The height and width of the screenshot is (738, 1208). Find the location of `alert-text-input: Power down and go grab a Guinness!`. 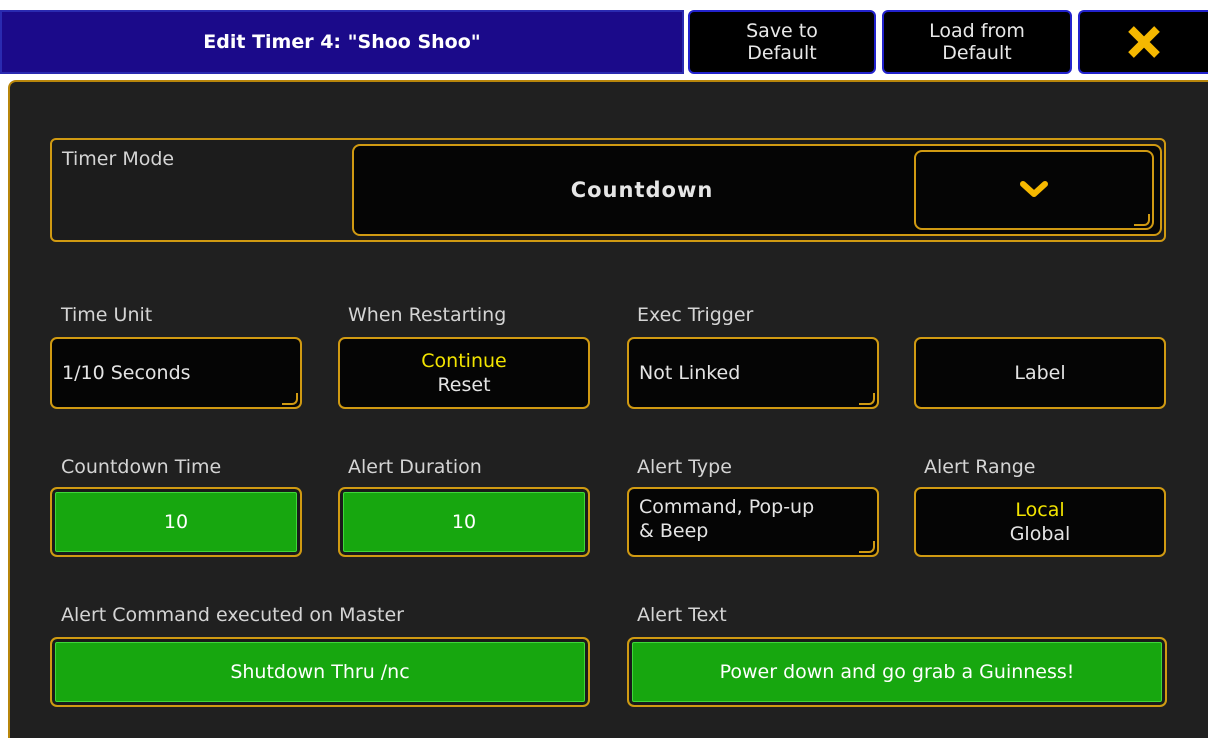

alert-text-input: Power down and go grab a Guinness! is located at coordinates (897, 672).